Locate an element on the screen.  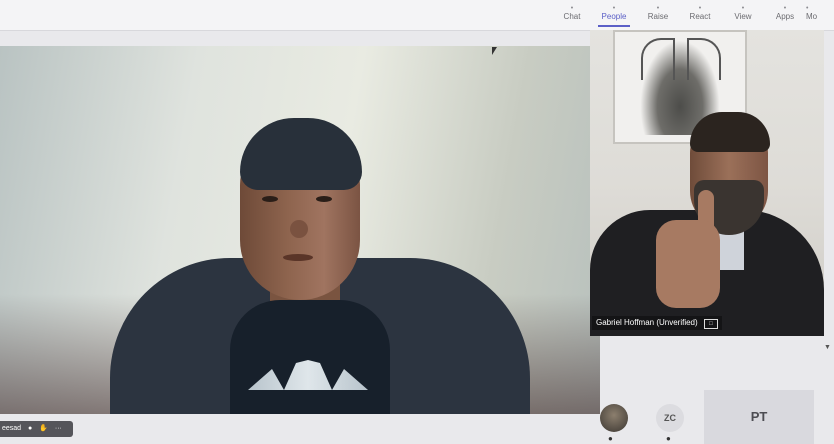
toolbar-raise-label: Raise is located at coordinates (658, 16).